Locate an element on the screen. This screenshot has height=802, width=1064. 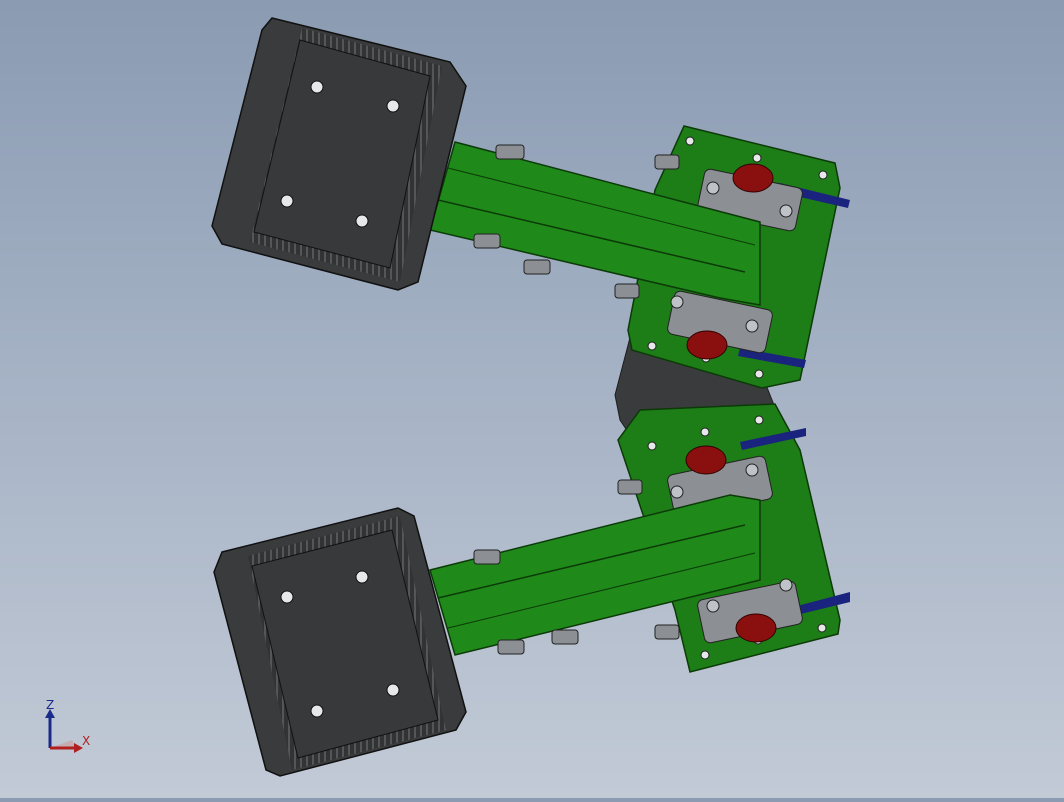
orientation-triad: Z X is located at coordinates (71, 728).